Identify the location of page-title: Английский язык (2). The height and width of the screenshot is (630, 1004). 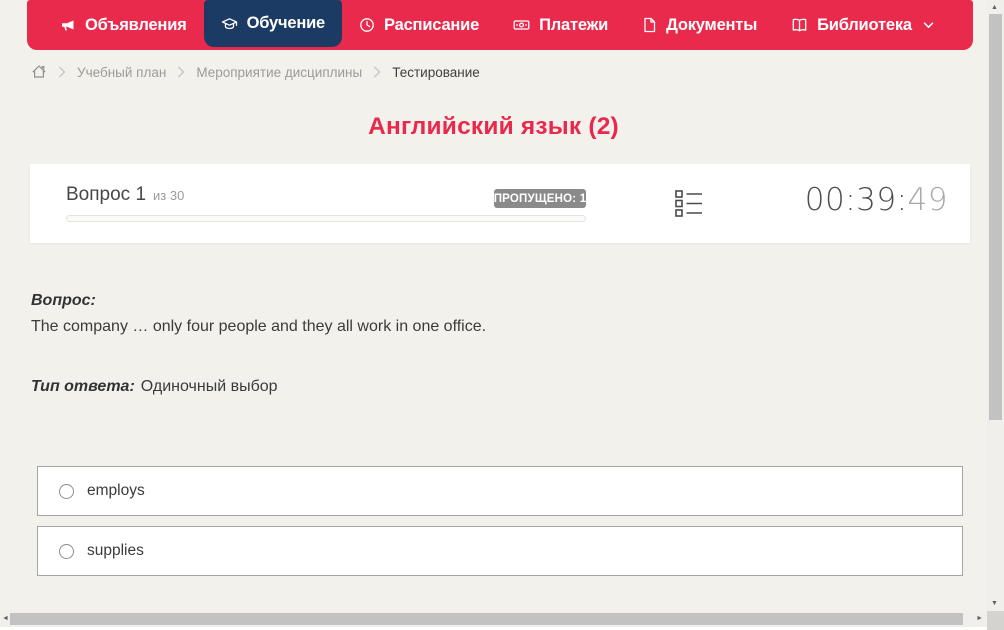
(493, 126).